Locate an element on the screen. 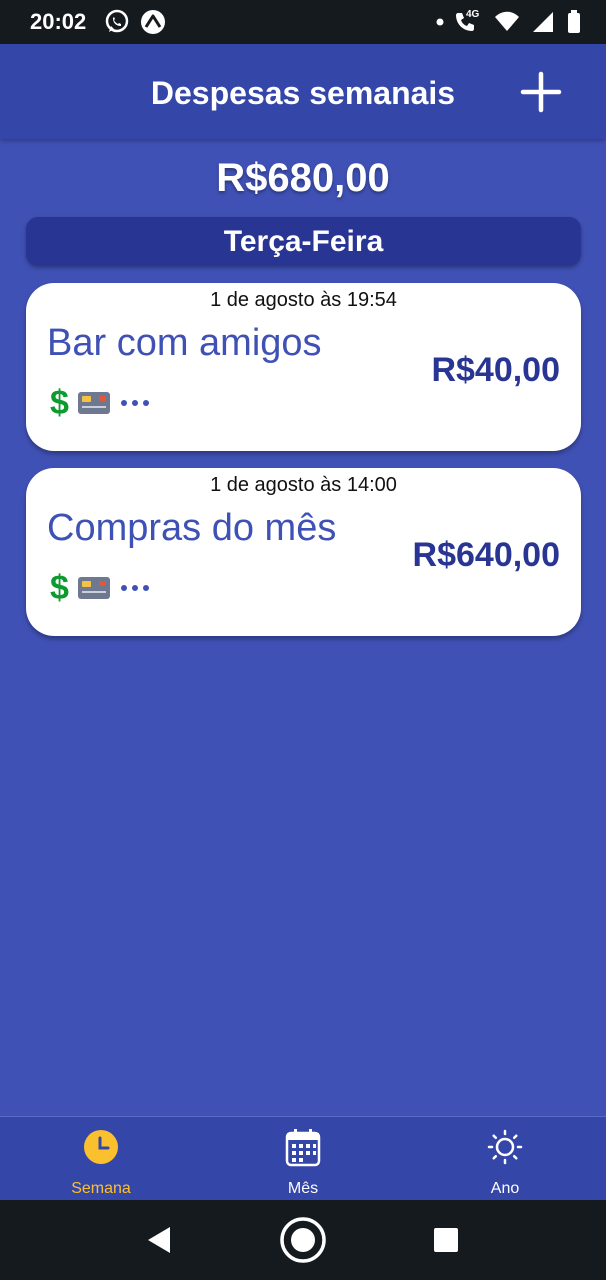 Image resolution: width=606 pixels, height=1280 pixels. tab-label: Semana is located at coordinates (101, 1188).